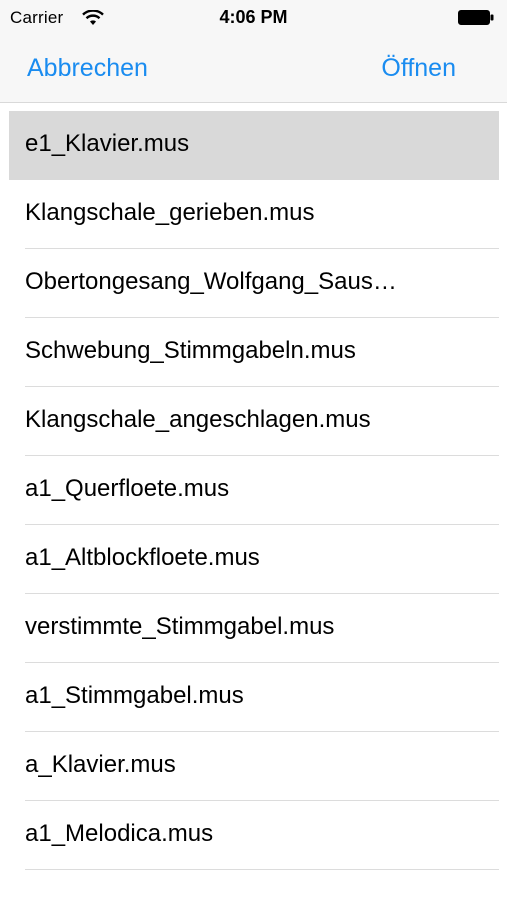  Describe the element at coordinates (254, 766) in the screenshot. I see `list-item: a_Klavier.mus` at that location.